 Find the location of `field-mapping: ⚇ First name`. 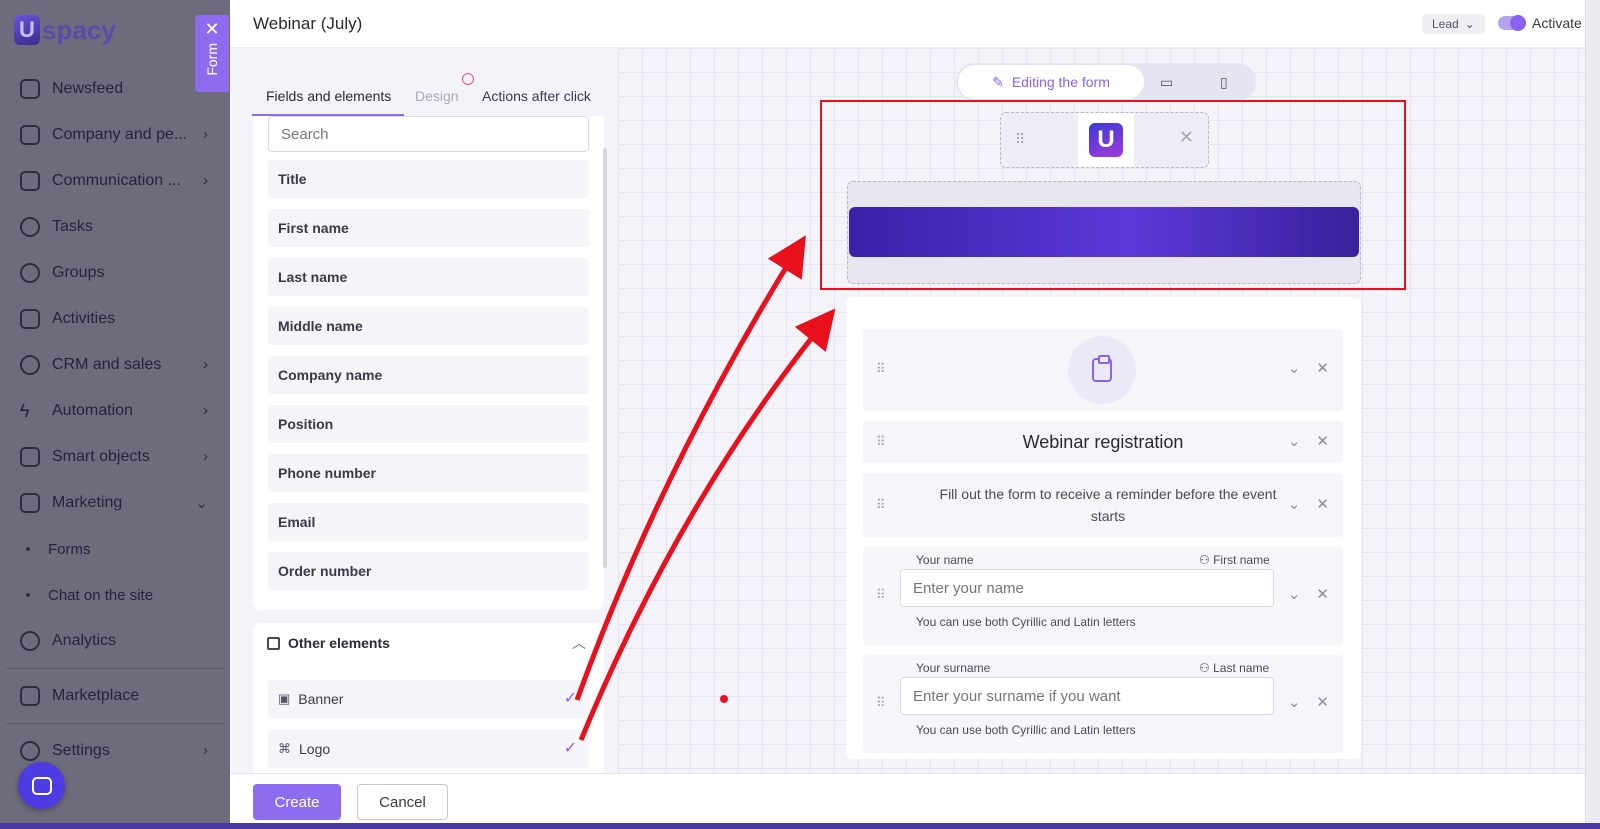

field-mapping: ⚇ First name is located at coordinates (1234, 560).